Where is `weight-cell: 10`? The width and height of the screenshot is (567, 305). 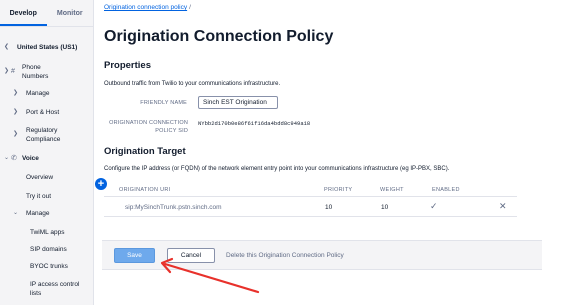
weight-cell: 10 is located at coordinates (384, 207).